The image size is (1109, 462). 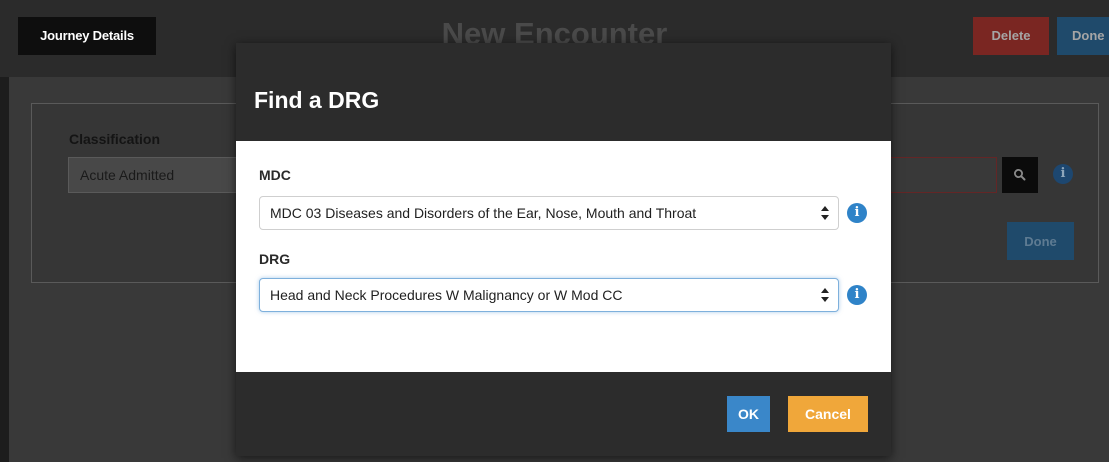 What do you see at coordinates (1083, 36) in the screenshot?
I see `done-button-top: Done` at bounding box center [1083, 36].